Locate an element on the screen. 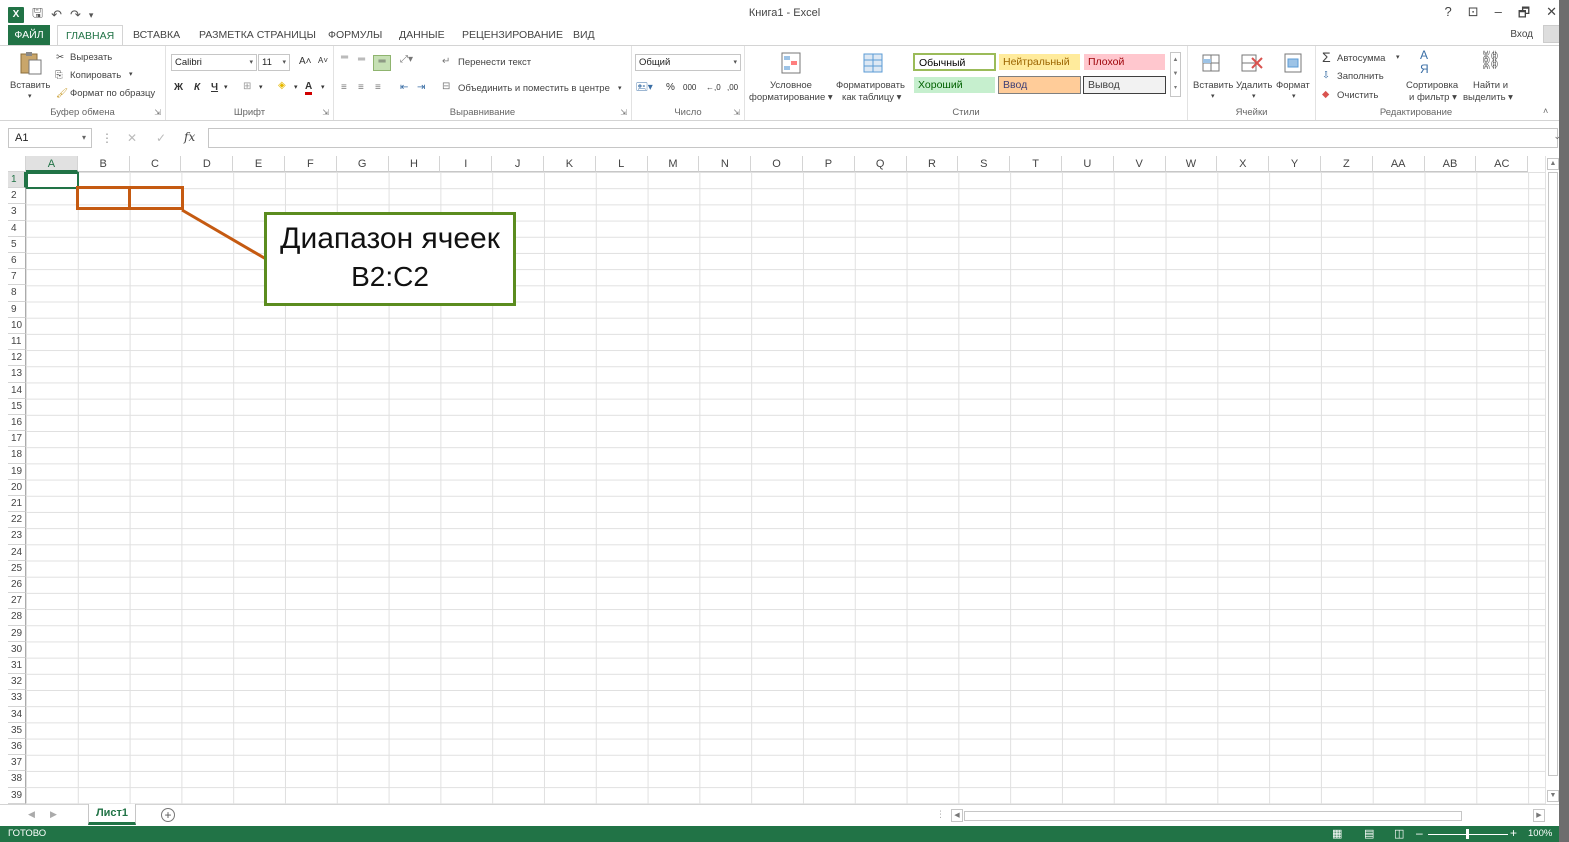 This screenshot has width=1569, height=842. column-header: U is located at coordinates (1088, 164).